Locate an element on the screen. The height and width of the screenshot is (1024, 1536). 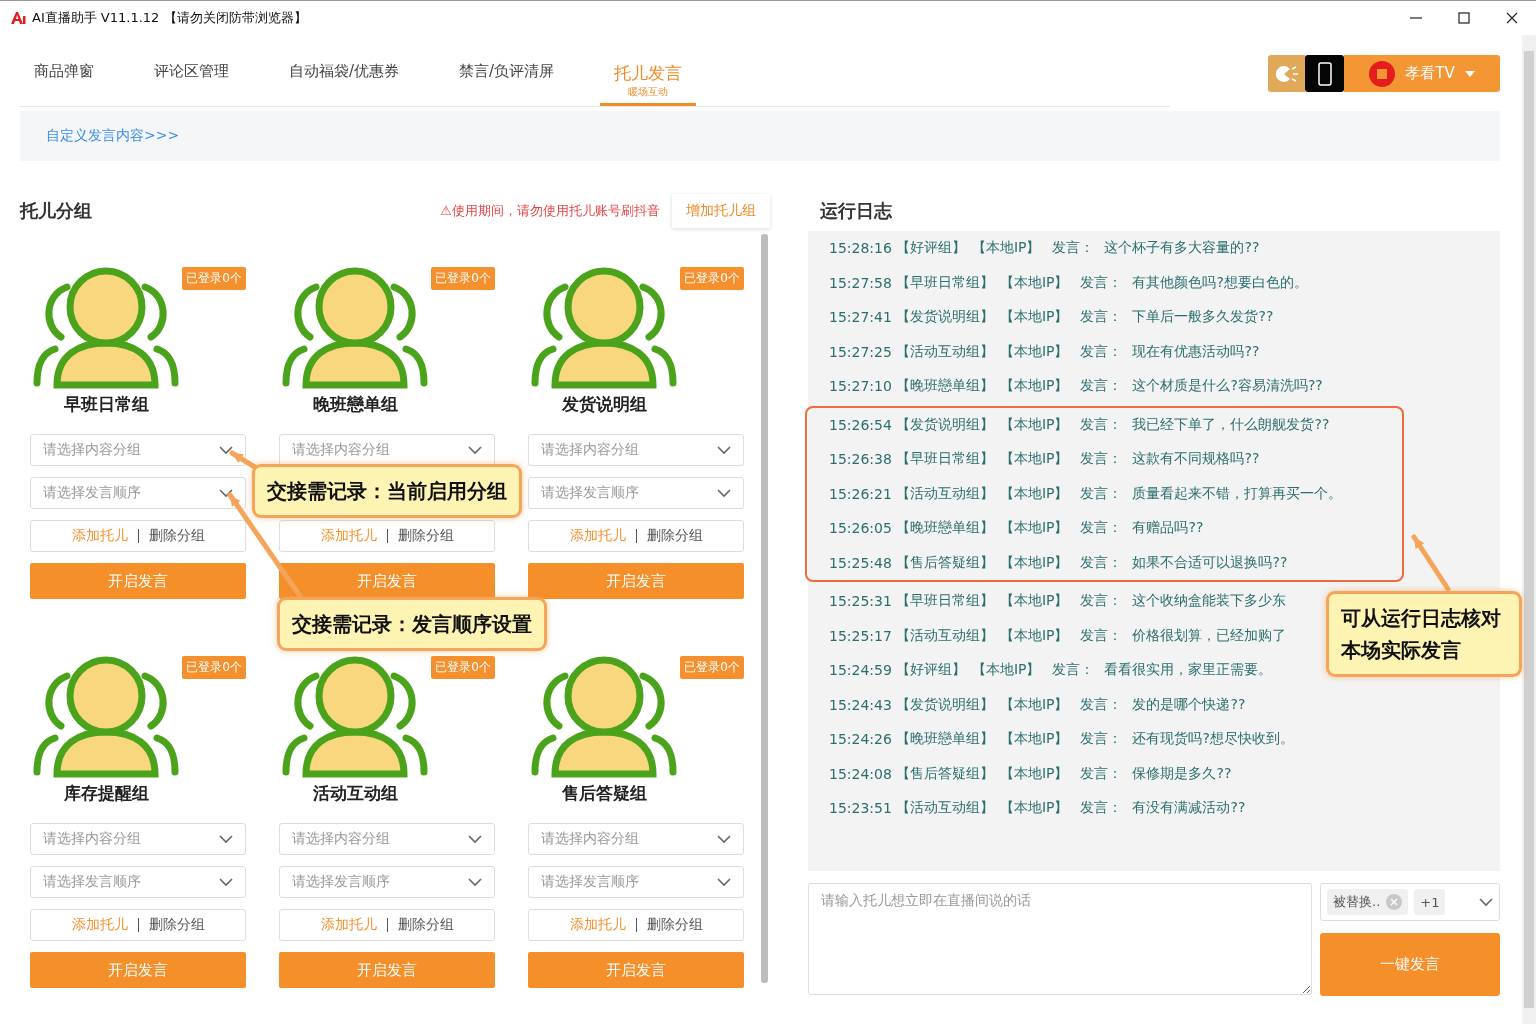
maximize-icon is located at coordinates (1464, 17).